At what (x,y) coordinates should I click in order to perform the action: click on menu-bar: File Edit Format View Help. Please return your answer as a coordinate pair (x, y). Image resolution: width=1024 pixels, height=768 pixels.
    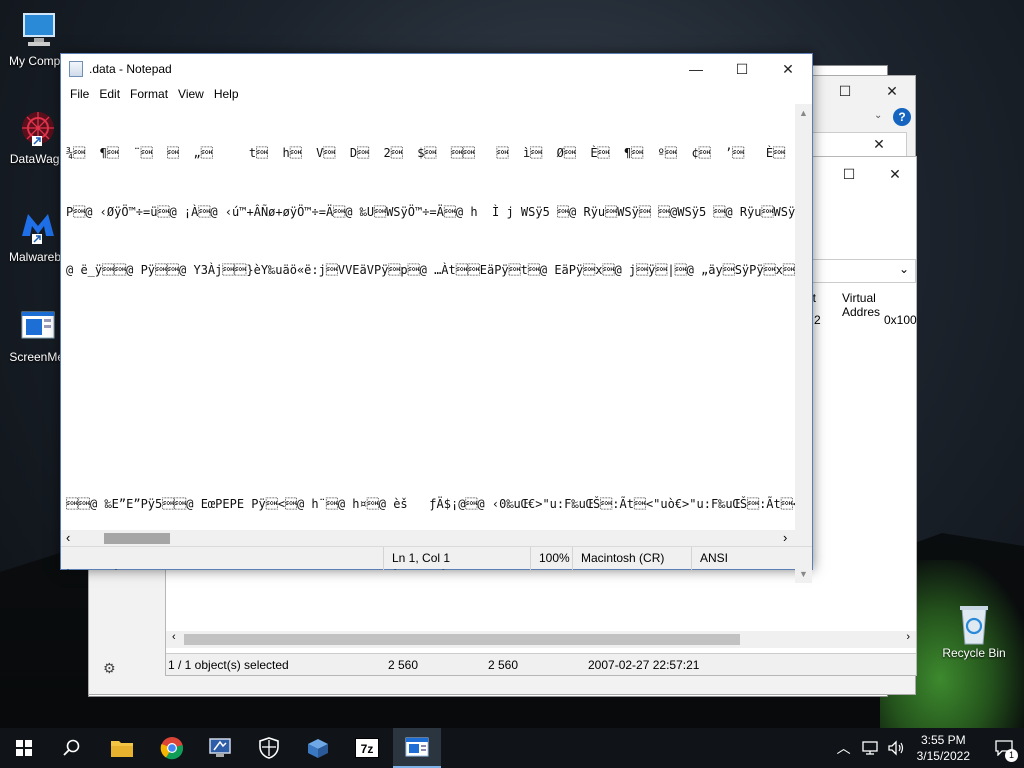
    Looking at the image, I should click on (436, 94).